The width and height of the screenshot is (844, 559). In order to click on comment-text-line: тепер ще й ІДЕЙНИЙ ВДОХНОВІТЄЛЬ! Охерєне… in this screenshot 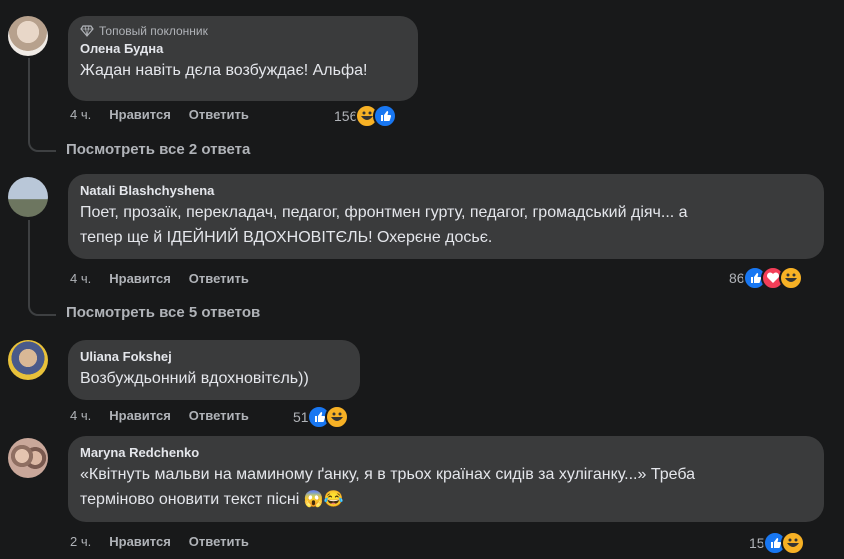, I will do `click(286, 237)`.